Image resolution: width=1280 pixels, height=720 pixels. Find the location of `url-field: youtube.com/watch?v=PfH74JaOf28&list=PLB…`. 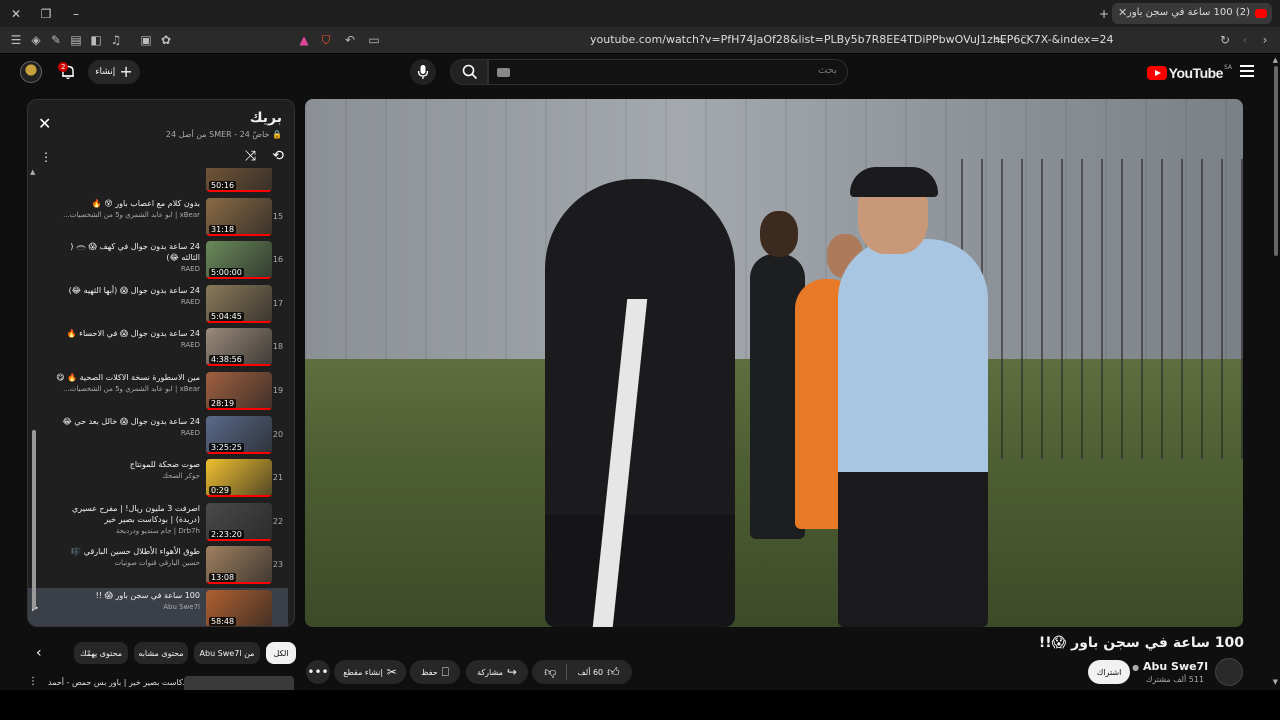

url-field: youtube.com/watch?v=PfH74JaOf28&list=PLB… is located at coordinates (852, 39).